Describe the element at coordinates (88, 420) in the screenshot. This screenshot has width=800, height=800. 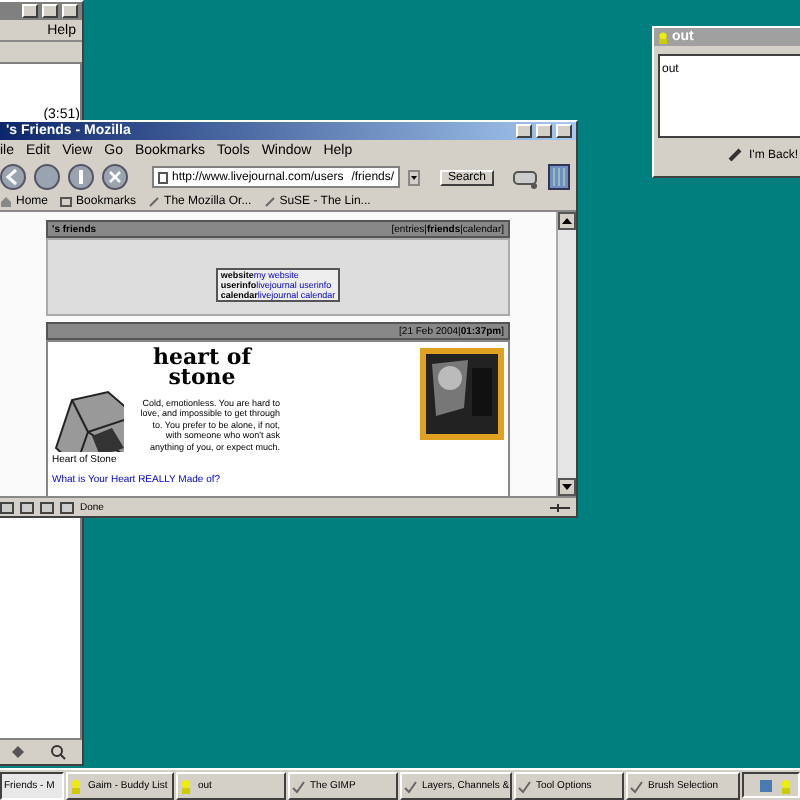
I see `rock-drawing` at that location.